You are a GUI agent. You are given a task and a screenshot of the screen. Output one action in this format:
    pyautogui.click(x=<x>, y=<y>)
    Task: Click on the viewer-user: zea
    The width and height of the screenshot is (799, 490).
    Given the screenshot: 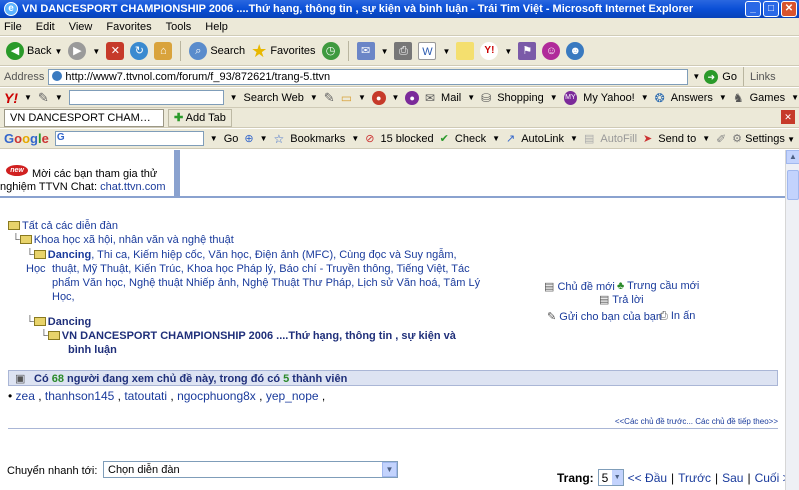 What is the action you would take?
    pyautogui.click(x=25, y=396)
    